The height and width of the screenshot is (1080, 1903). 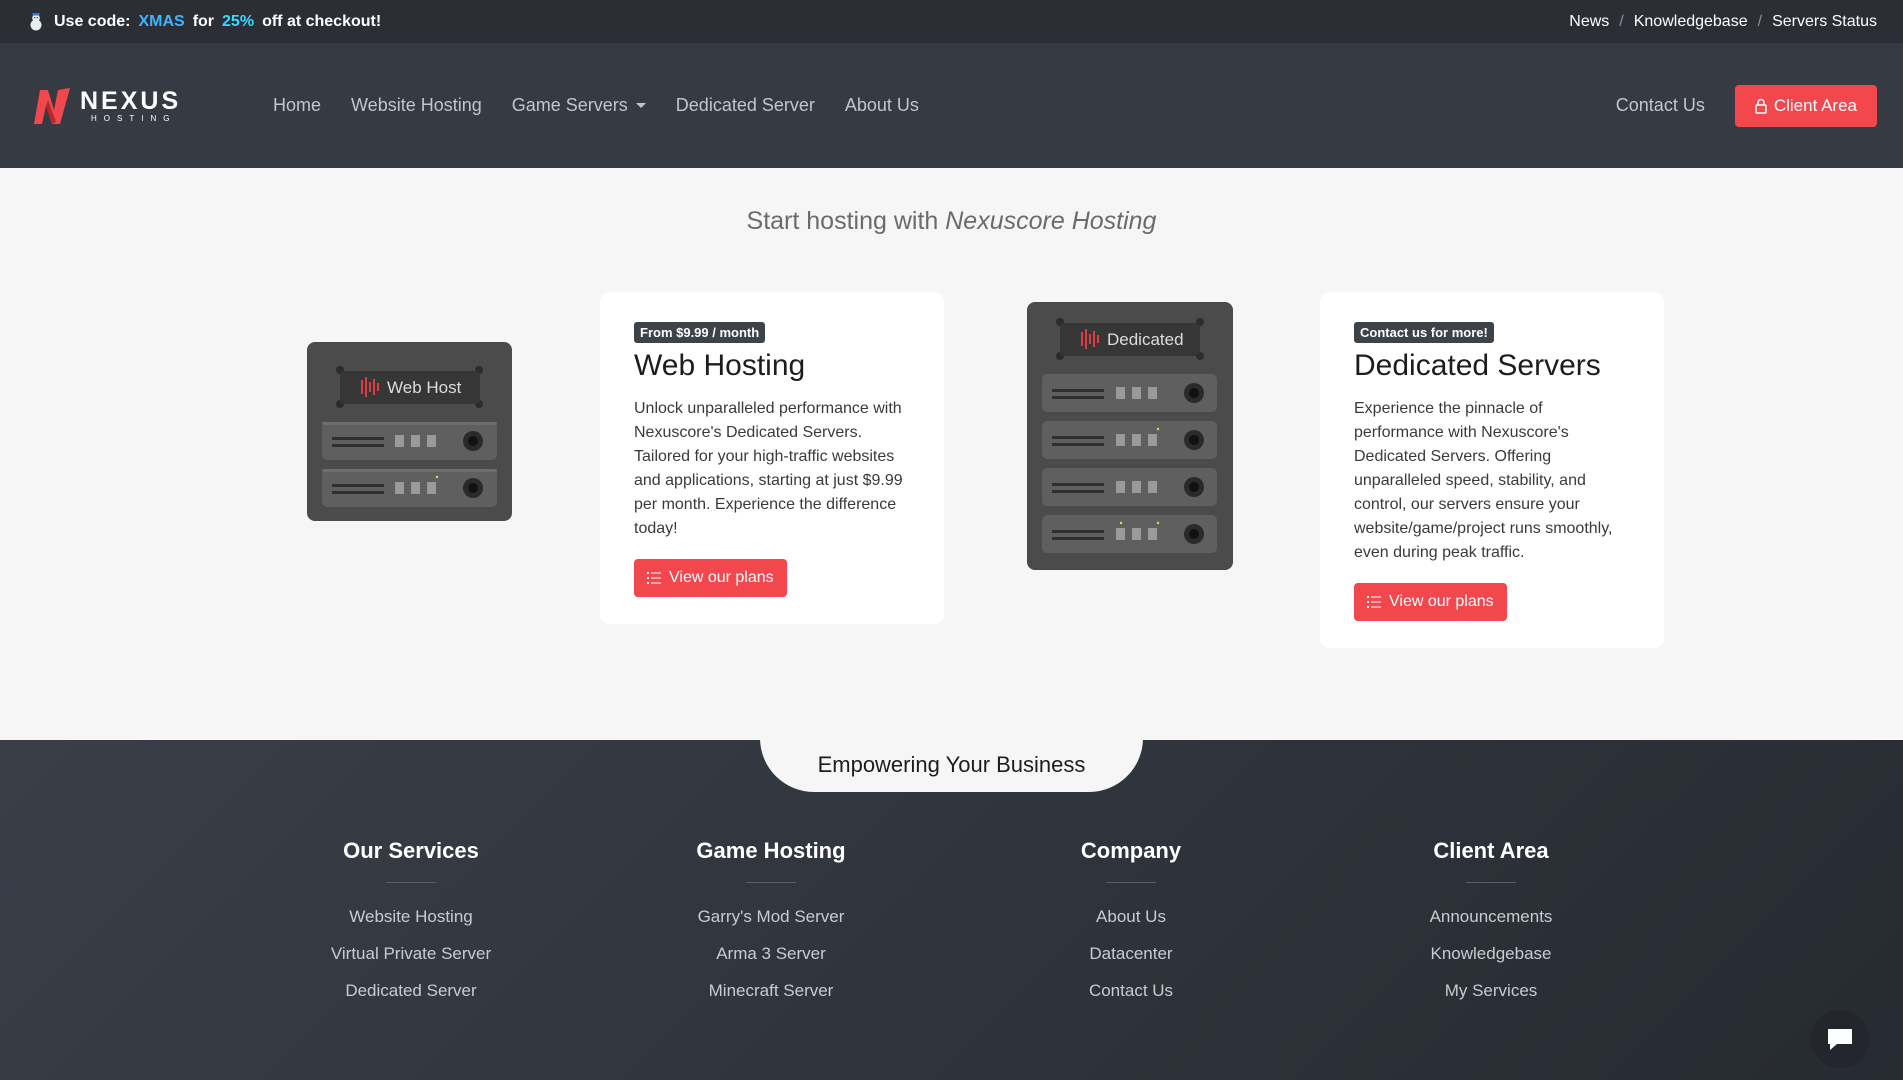 What do you see at coordinates (1131, 923) in the screenshot?
I see `footer-link: About Us` at bounding box center [1131, 923].